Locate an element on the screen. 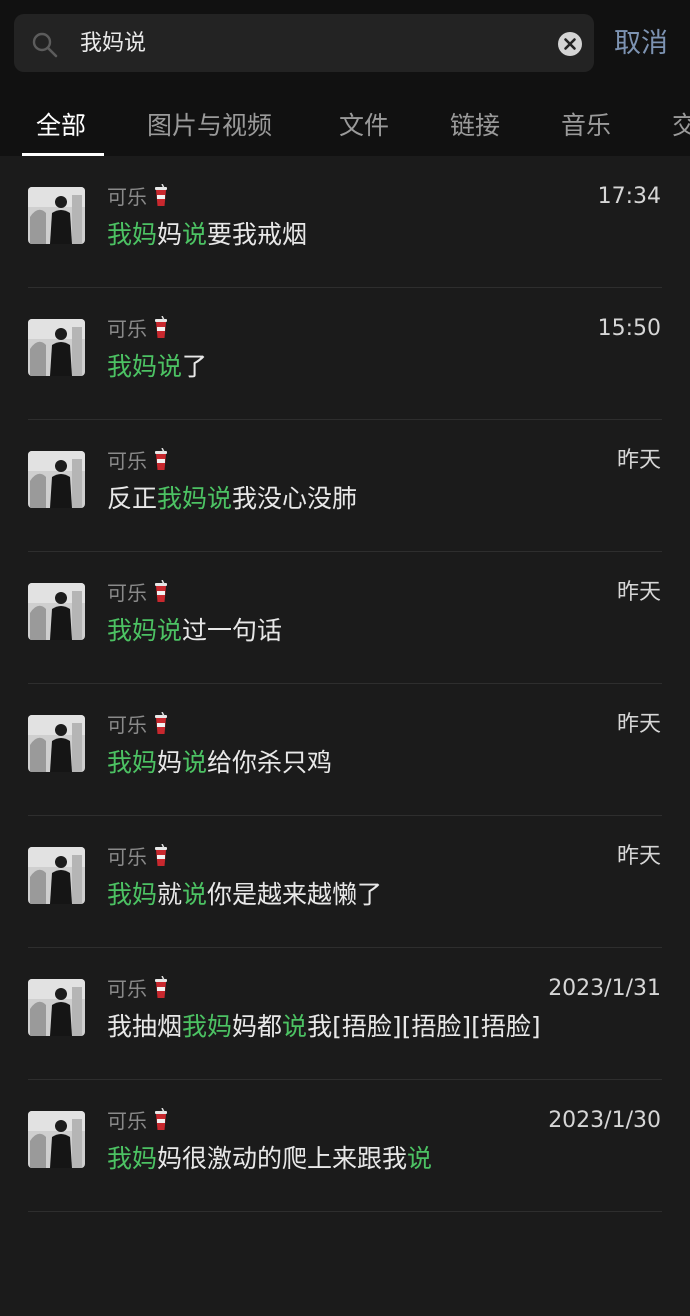 This screenshot has height=1316, width=690. message-snippet: 我妈妈说要我戒烟 is located at coordinates (207, 235).